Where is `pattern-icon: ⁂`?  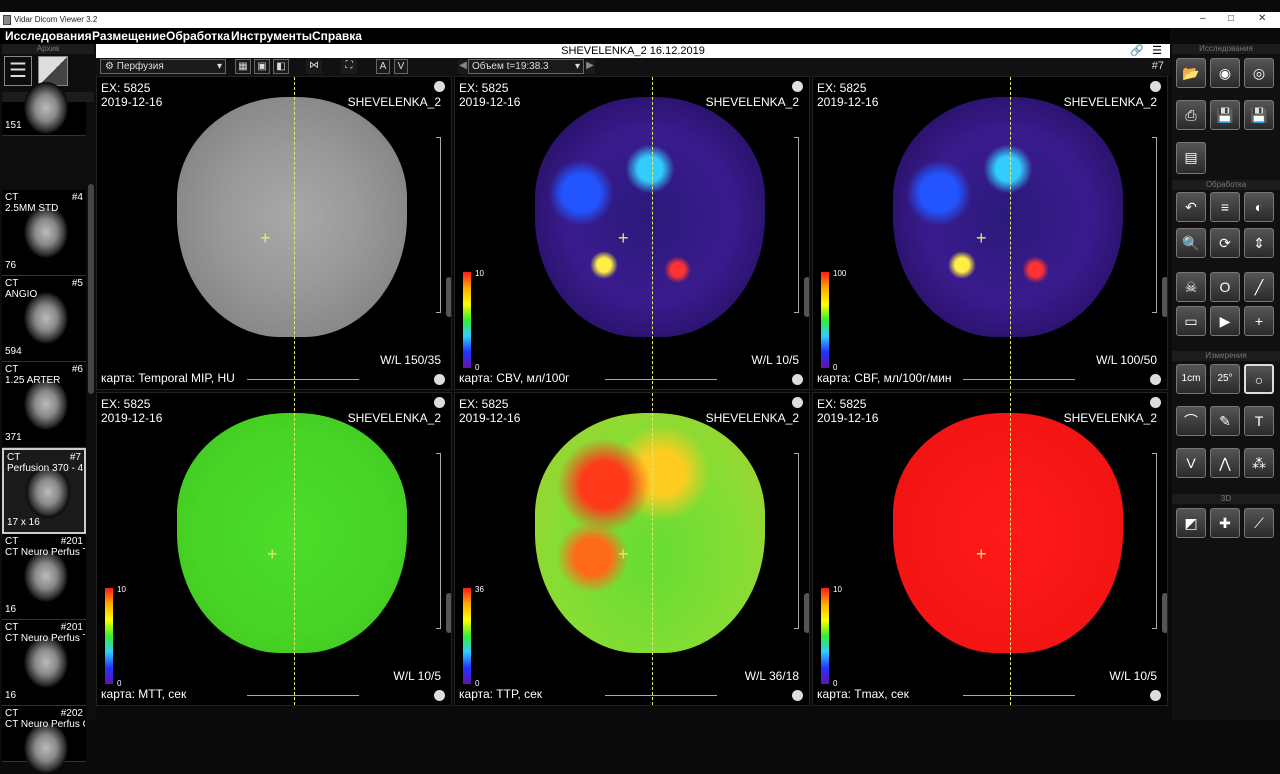
pattern-icon: ⁂ is located at coordinates (1259, 463).